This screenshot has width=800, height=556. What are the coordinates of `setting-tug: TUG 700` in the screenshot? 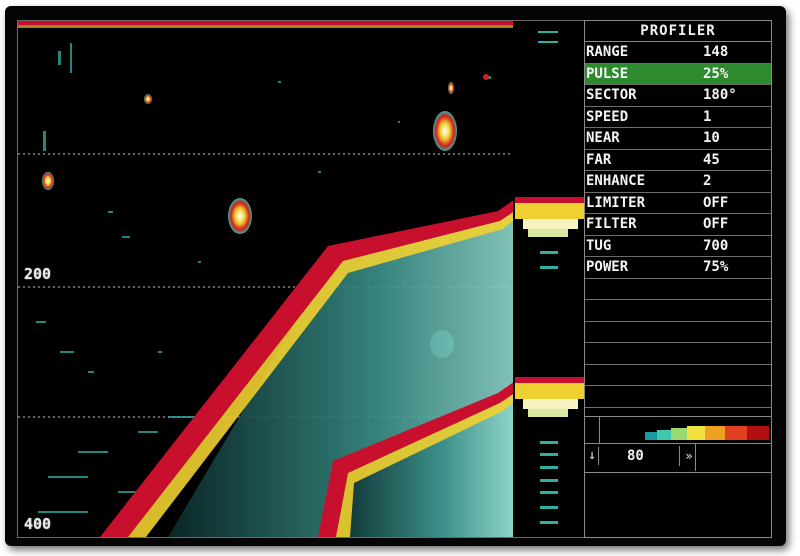 It's located at (678, 246).